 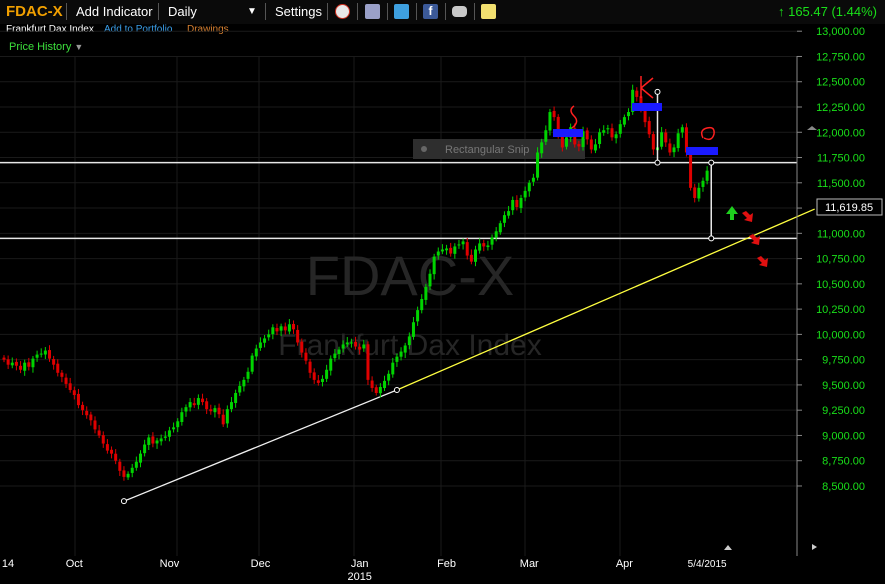 What do you see at coordinates (707, 564) in the screenshot?
I see `x-tick-label: 5/4/2015` at bounding box center [707, 564].